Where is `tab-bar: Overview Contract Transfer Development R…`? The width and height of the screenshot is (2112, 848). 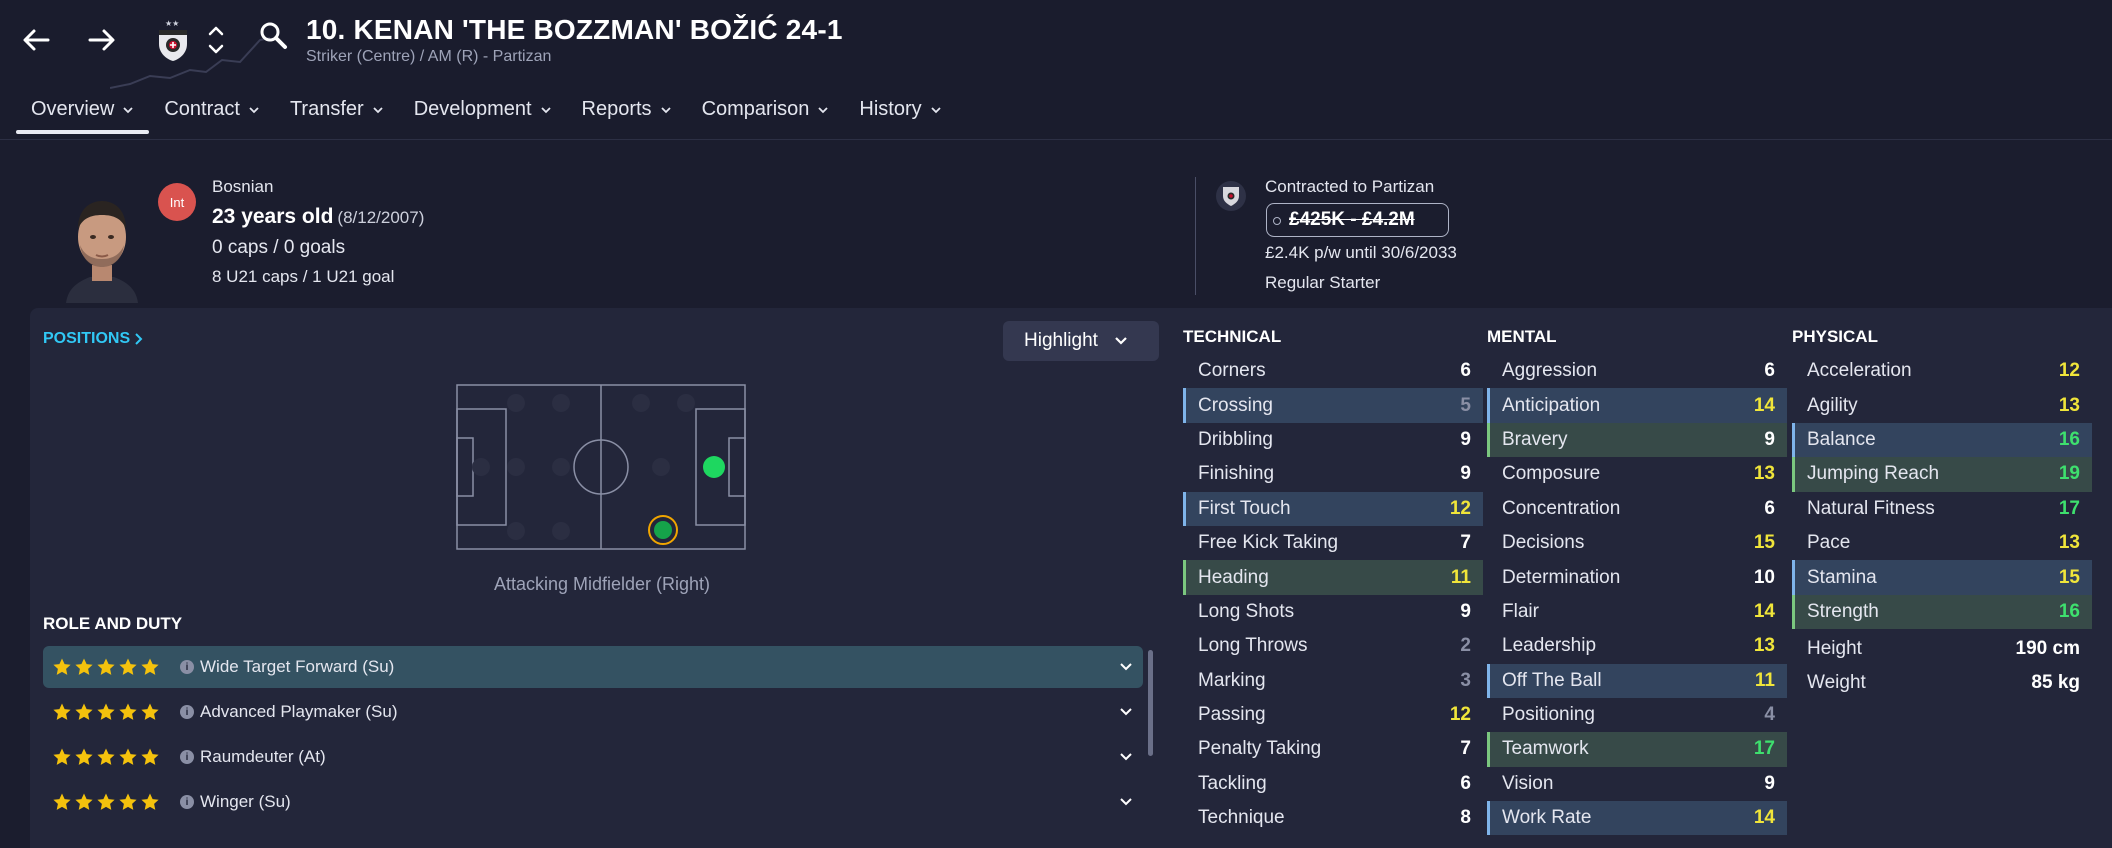 tab-bar: Overview Contract Transfer Development R… is located at coordinates (486, 113).